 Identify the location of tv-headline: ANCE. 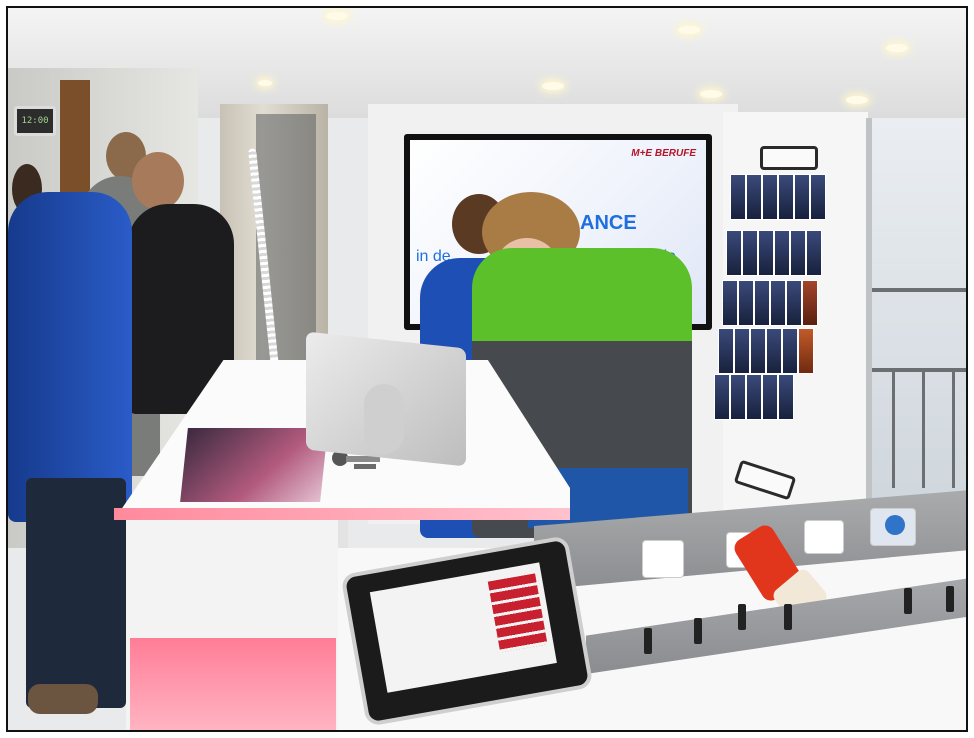
(608, 223).